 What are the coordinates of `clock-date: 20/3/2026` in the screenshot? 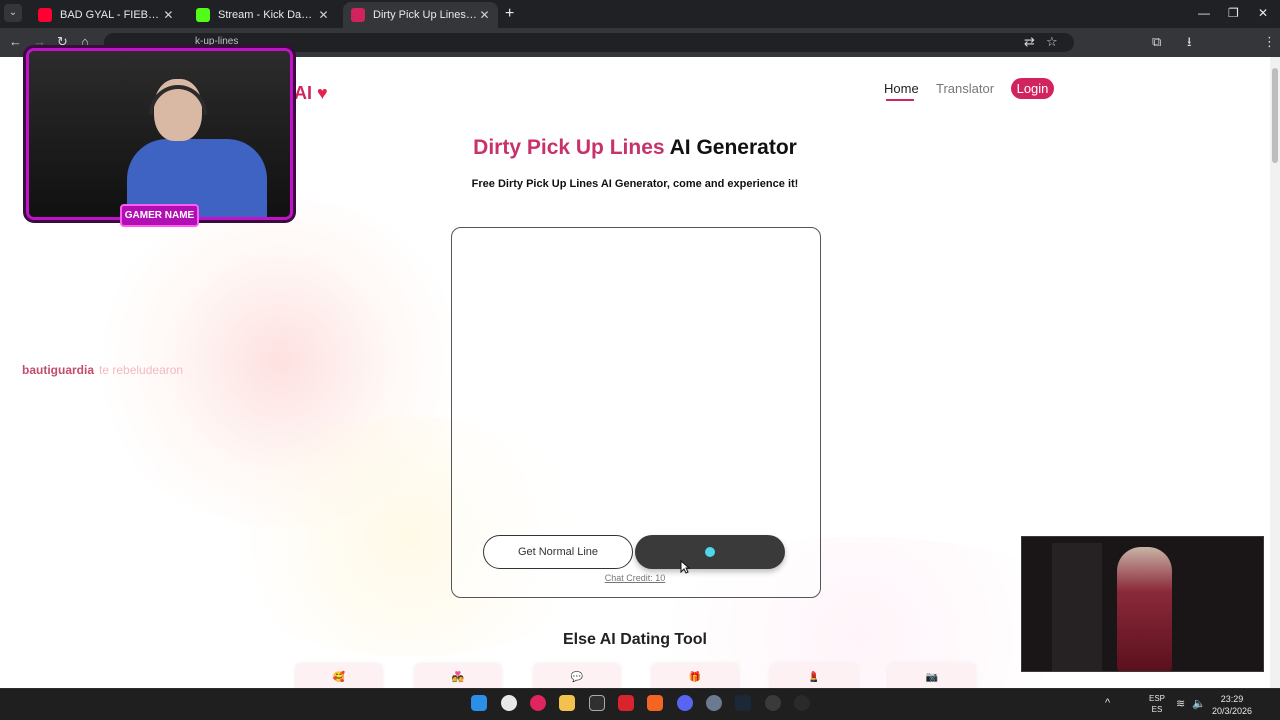 It's located at (1232, 711).